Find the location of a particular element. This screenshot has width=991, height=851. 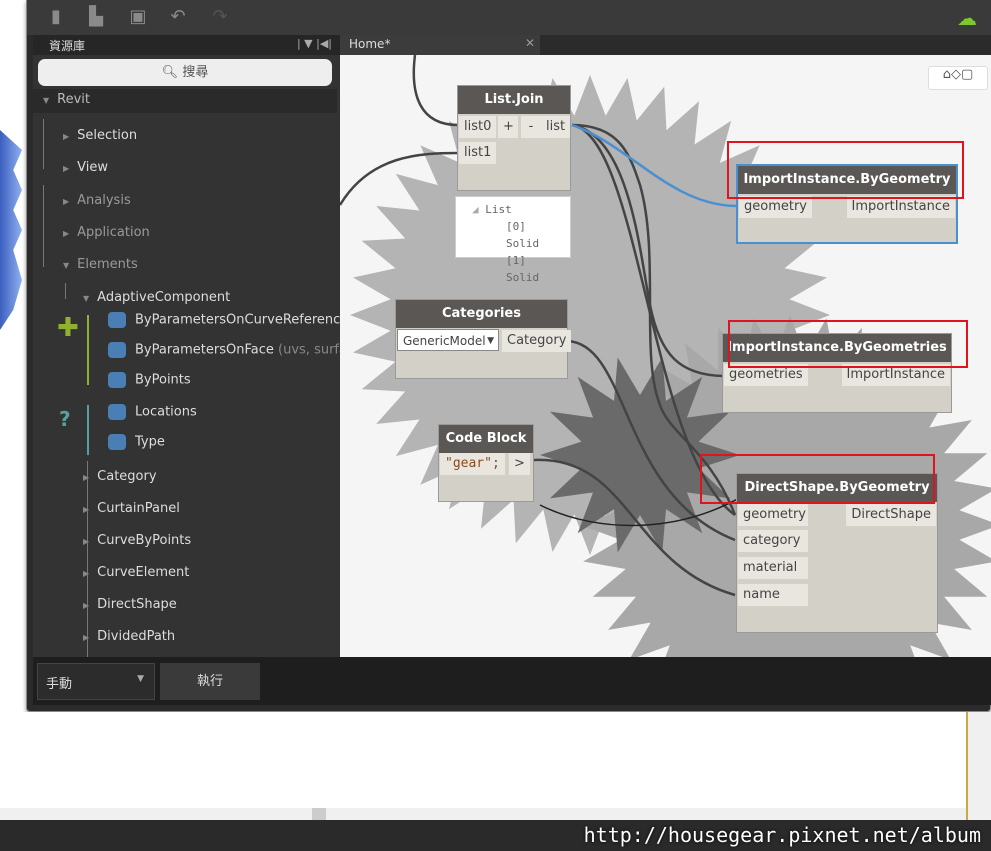

library-item-selection: ▶ Selection is located at coordinates (100, 135).